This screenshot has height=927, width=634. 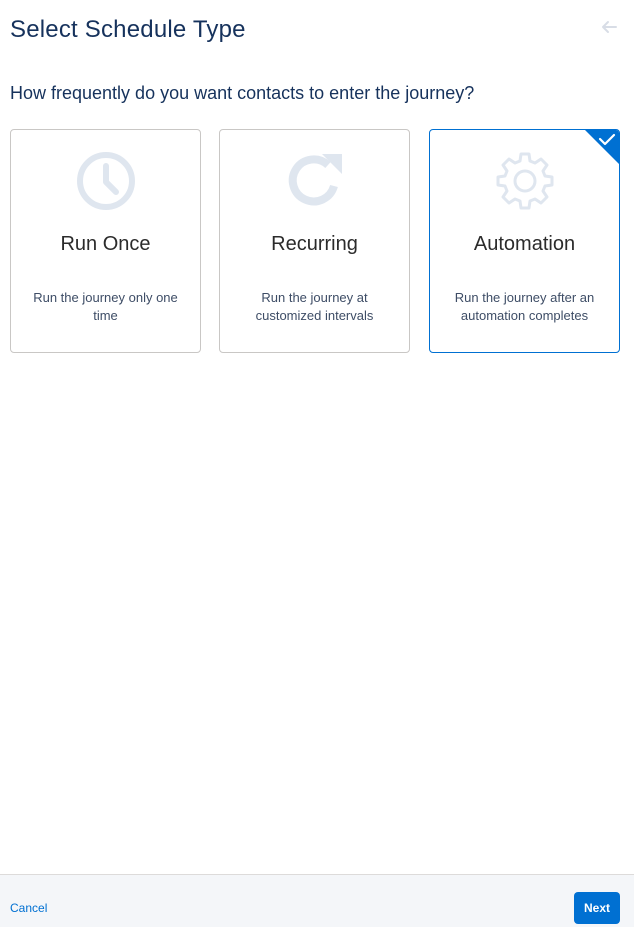 I want to click on gear-icon, so click(x=524, y=181).